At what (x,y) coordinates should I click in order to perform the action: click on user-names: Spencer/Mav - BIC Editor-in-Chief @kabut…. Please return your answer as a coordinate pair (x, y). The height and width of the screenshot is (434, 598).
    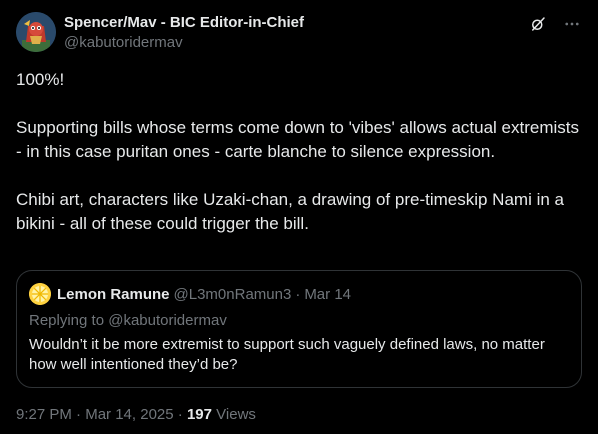
    Looking at the image, I should click on (184, 33).